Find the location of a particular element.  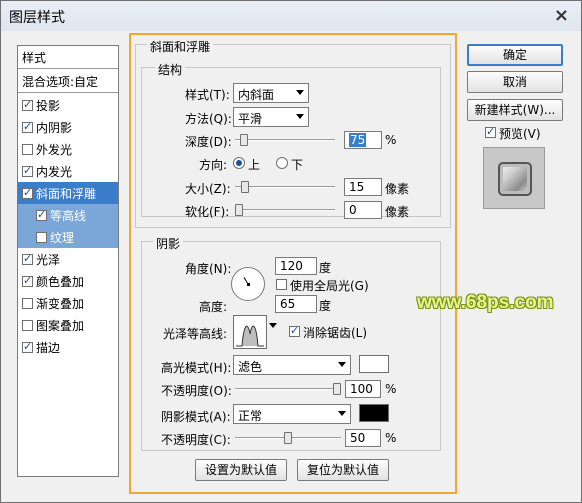

sidebar-item-4: 内发光 is located at coordinates (68, 171).